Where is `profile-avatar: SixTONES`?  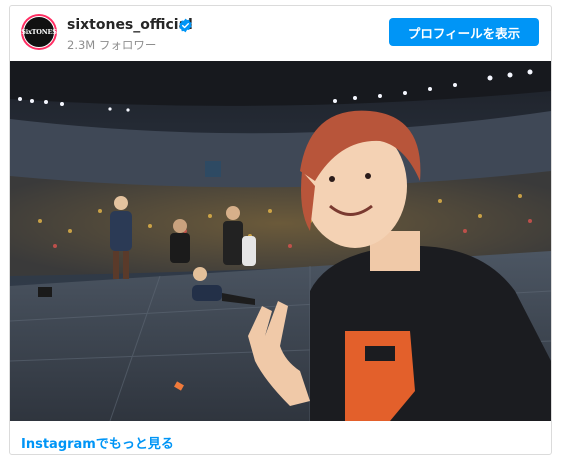 profile-avatar: SixTONES is located at coordinates (39, 32).